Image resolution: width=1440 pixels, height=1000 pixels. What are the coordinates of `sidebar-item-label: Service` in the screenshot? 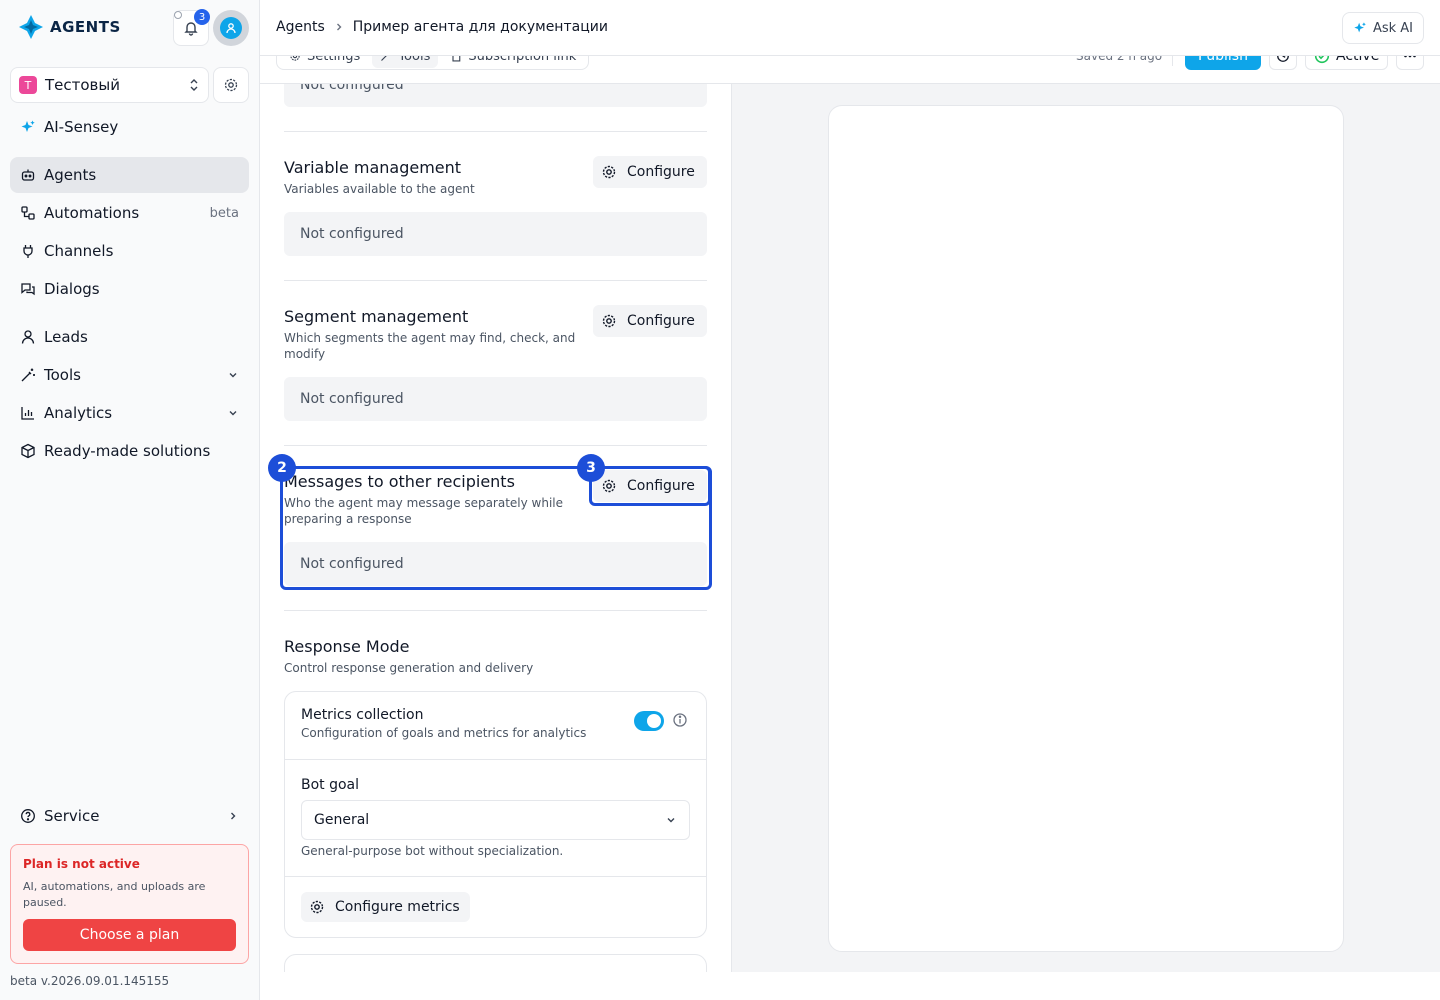 It's located at (72, 816).